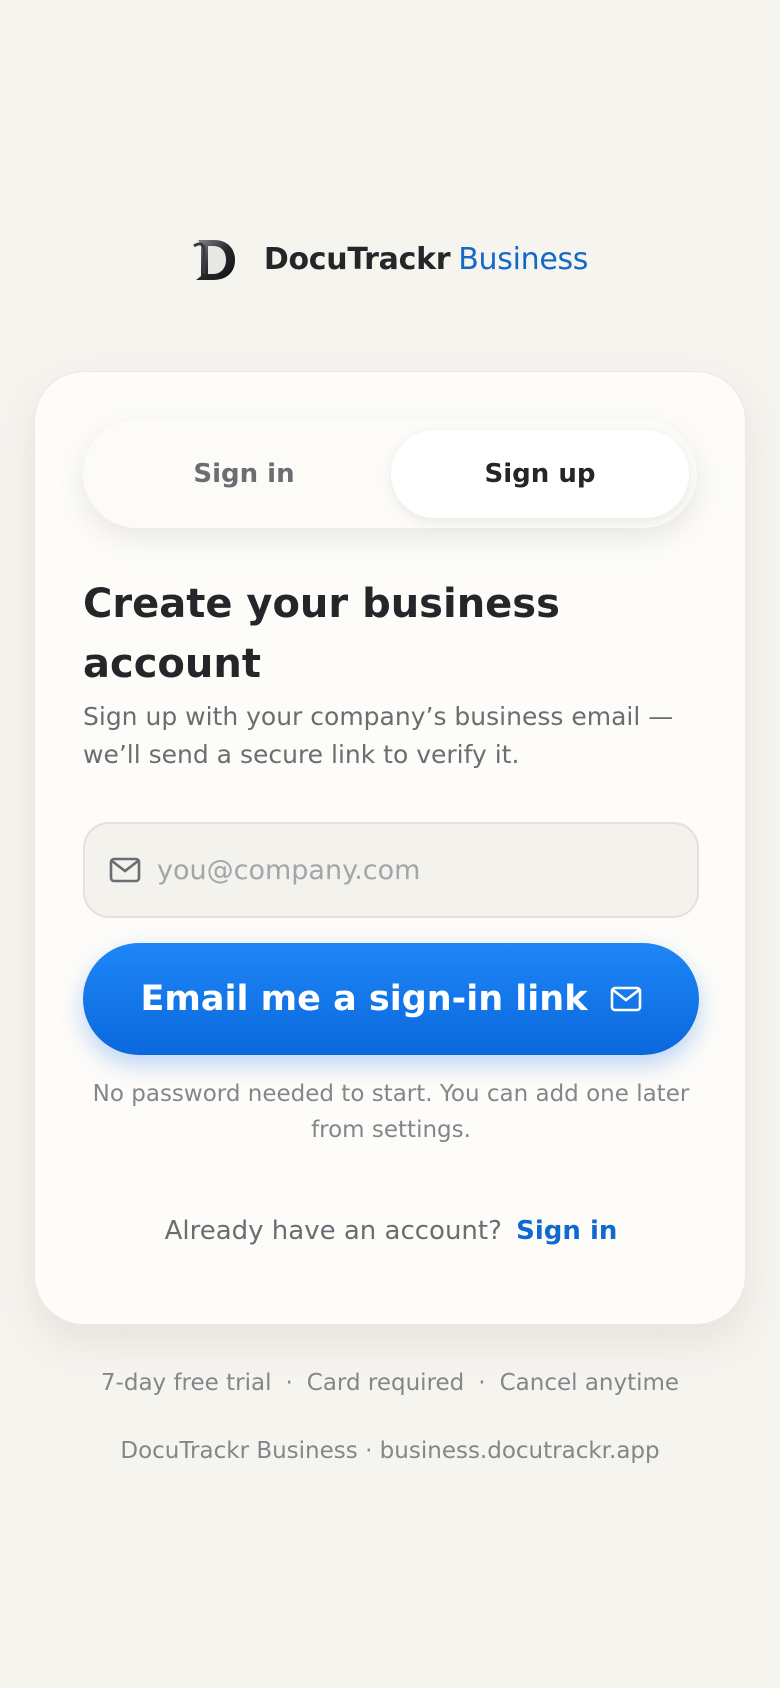 The width and height of the screenshot is (780, 1688). What do you see at coordinates (523, 259) in the screenshot?
I see `brand-suffix: Business` at bounding box center [523, 259].